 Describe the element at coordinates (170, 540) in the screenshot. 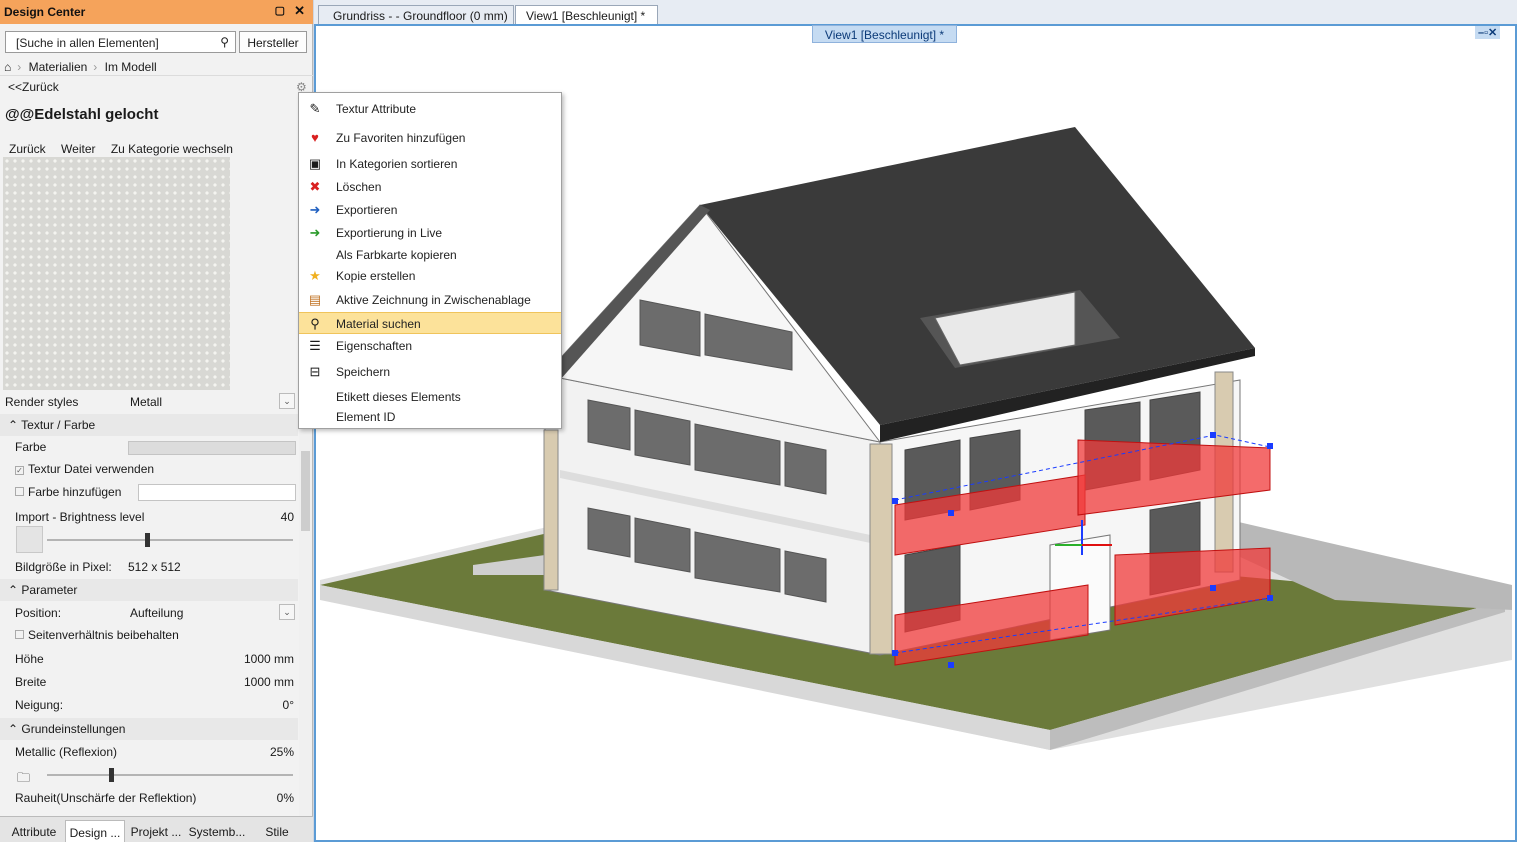

I see `brightness-slider` at that location.